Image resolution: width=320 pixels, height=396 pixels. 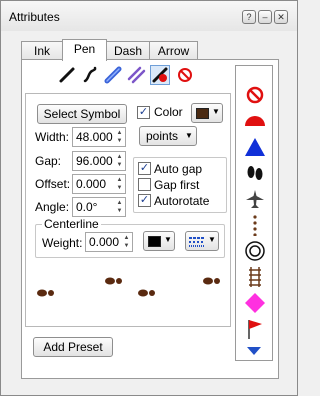 I want to click on pen-preview, so click(x=128, y=287).